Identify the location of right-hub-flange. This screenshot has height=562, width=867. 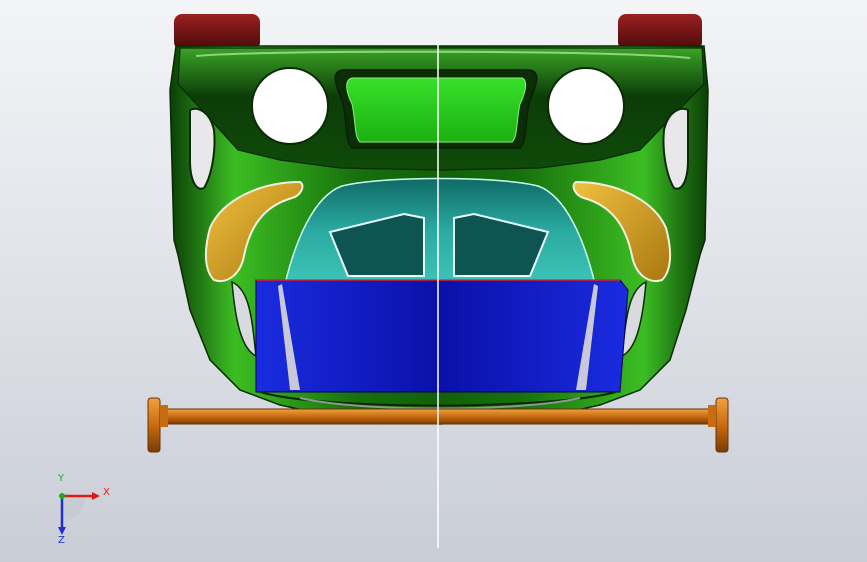
(722, 425).